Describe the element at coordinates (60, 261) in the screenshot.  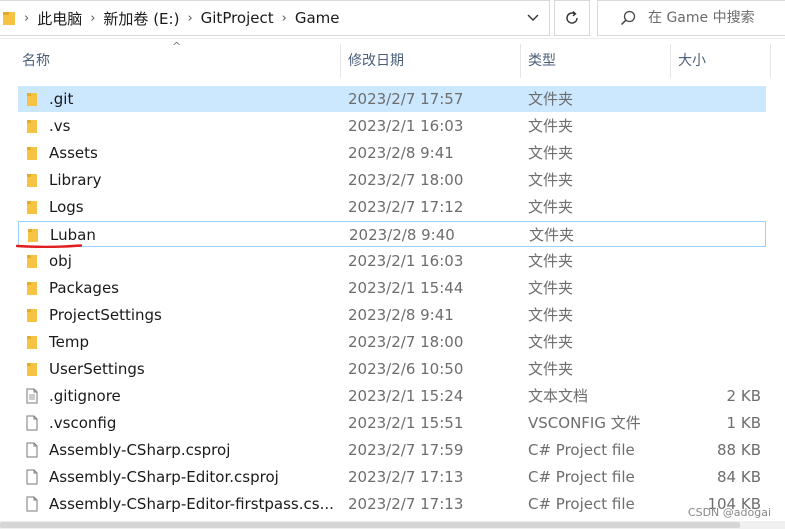
I see `file-name: obj` at that location.